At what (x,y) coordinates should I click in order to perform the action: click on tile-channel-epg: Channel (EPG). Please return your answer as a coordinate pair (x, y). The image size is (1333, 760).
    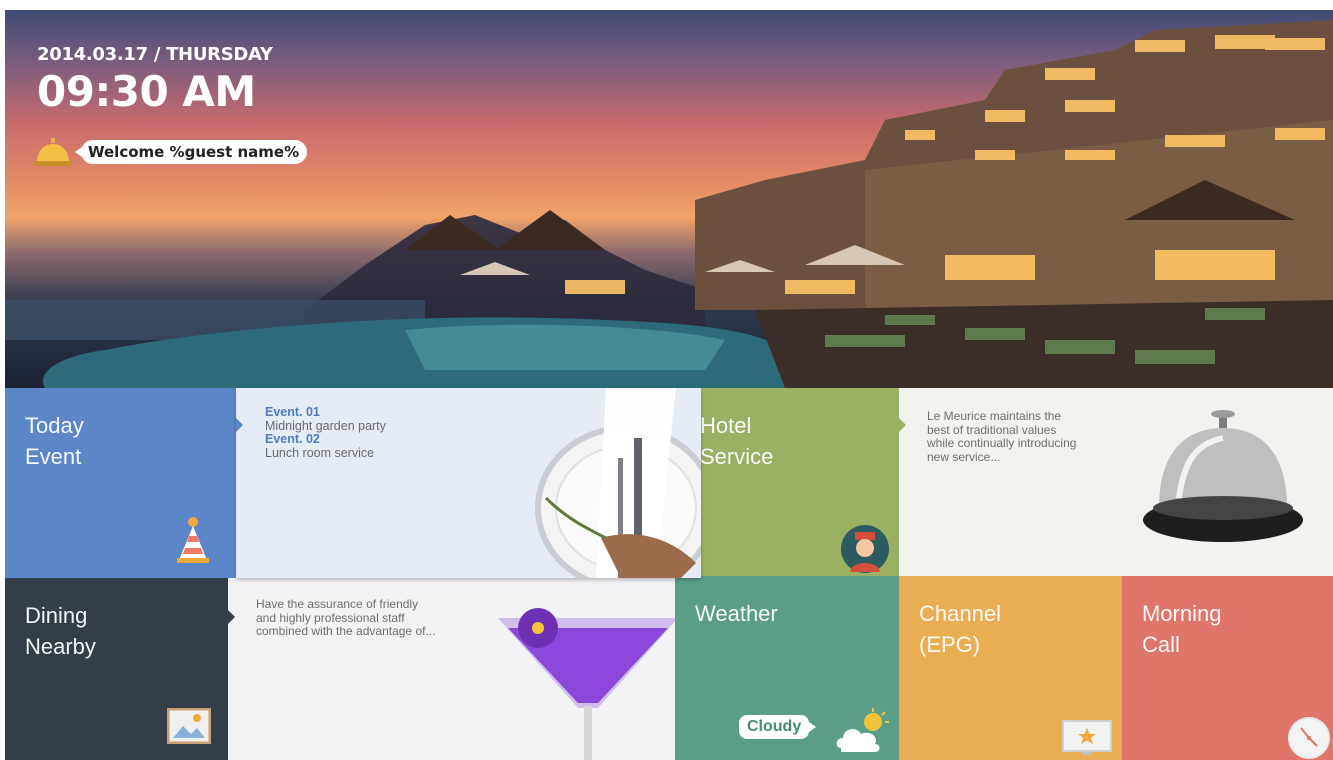
    Looking at the image, I should click on (1010, 668).